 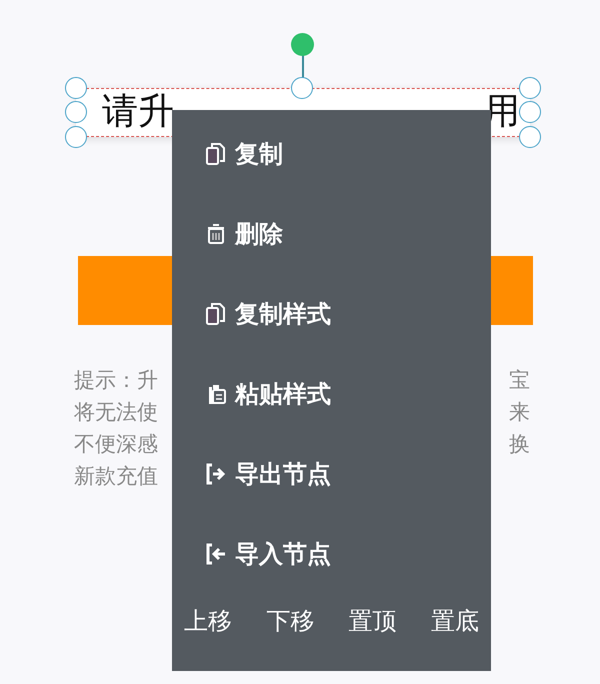 What do you see at coordinates (331, 314) in the screenshot?
I see `menu-item: 复制样式` at bounding box center [331, 314].